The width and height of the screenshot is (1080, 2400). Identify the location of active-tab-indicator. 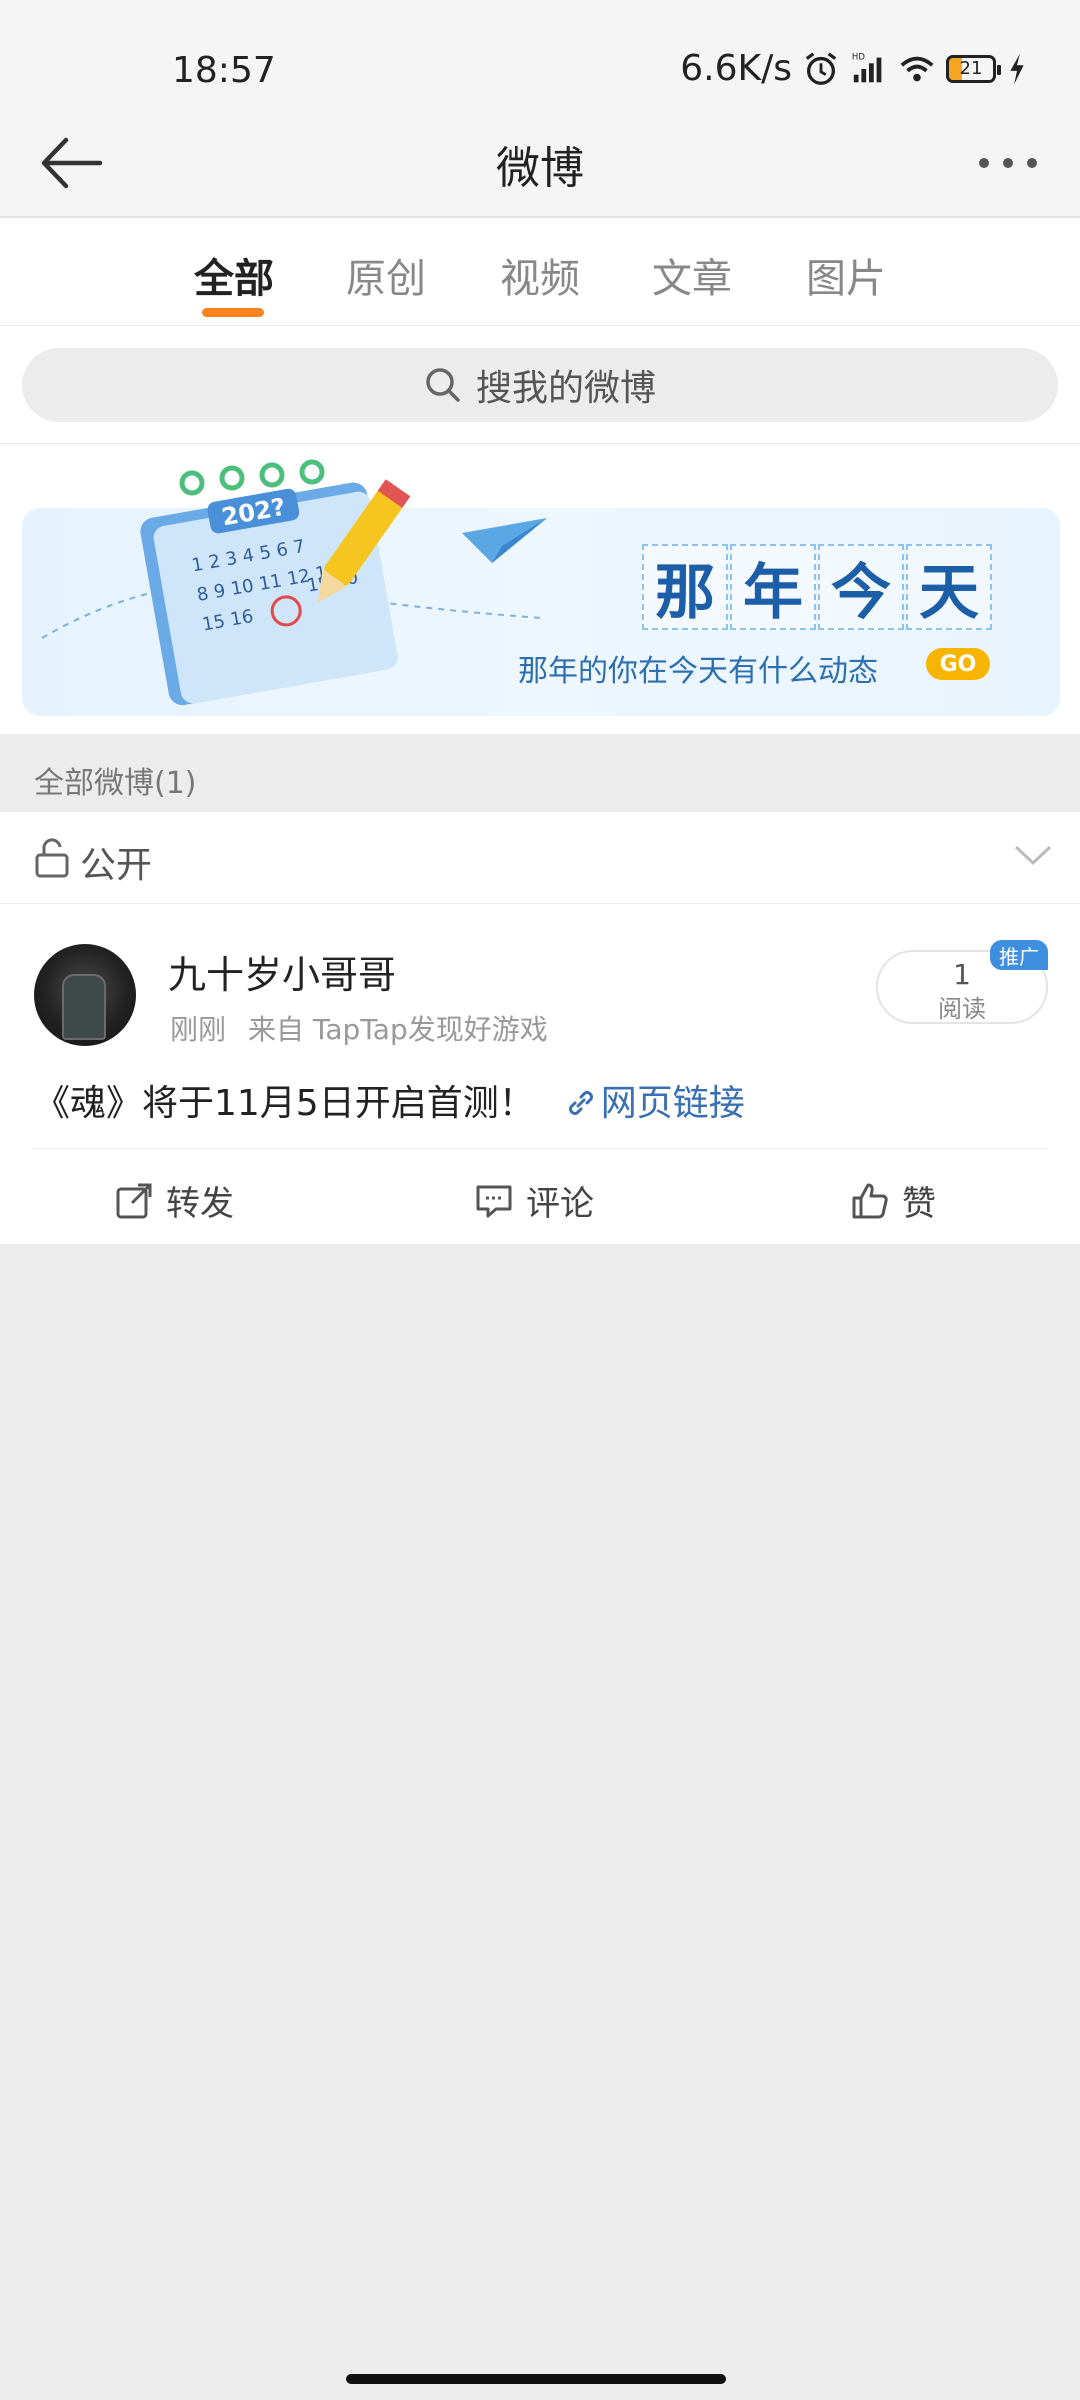
(233, 312).